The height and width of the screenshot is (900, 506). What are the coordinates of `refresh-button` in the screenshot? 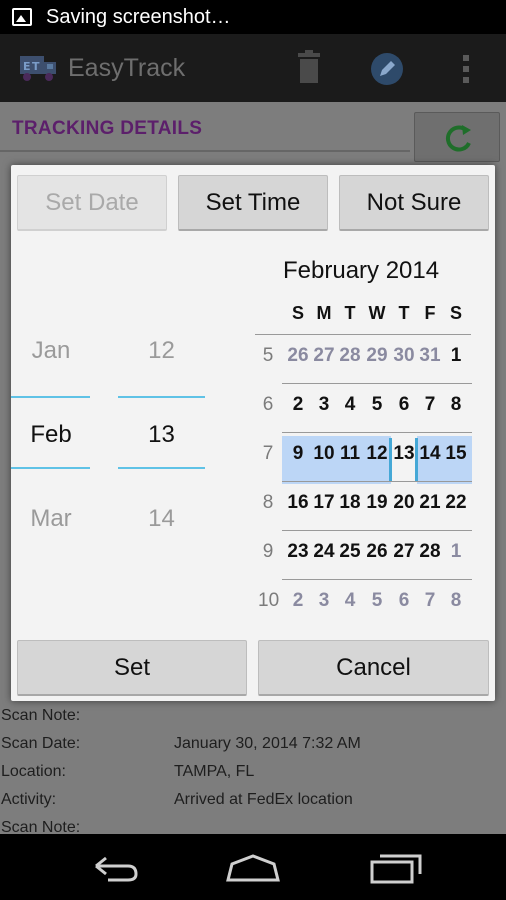 It's located at (457, 137).